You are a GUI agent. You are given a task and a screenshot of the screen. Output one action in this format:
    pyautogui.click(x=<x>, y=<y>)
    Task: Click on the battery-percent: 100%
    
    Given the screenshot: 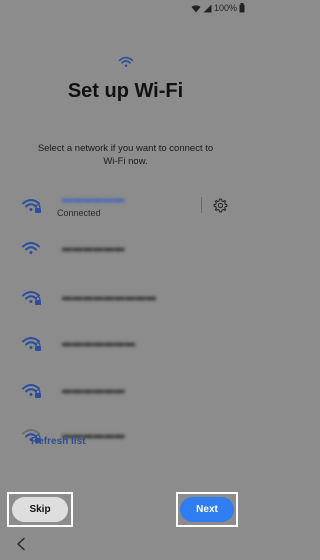 What is the action you would take?
    pyautogui.click(x=225, y=8)
    